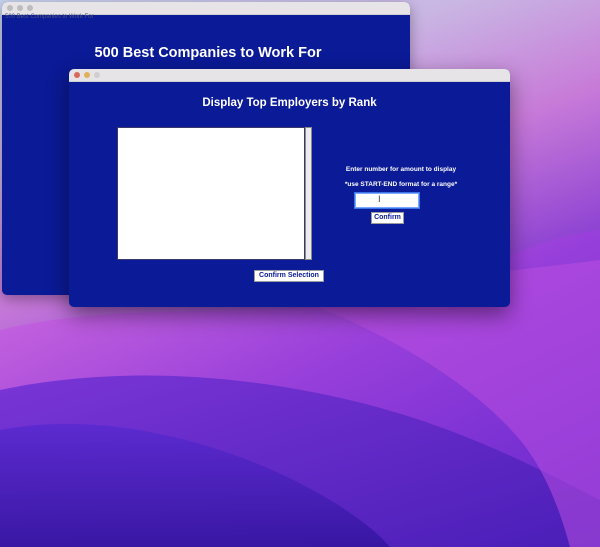 The image size is (600, 547). Describe the element at coordinates (401, 169) in the screenshot. I see `amount-prompt-label: Enter number for amount to display` at that location.